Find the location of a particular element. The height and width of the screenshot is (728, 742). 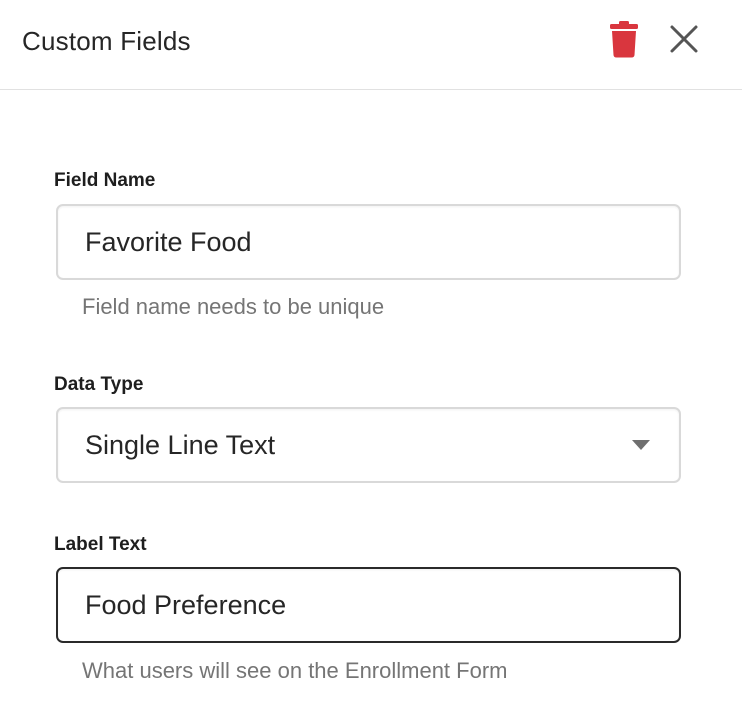

label-text-label: Label Text is located at coordinates (100, 544).